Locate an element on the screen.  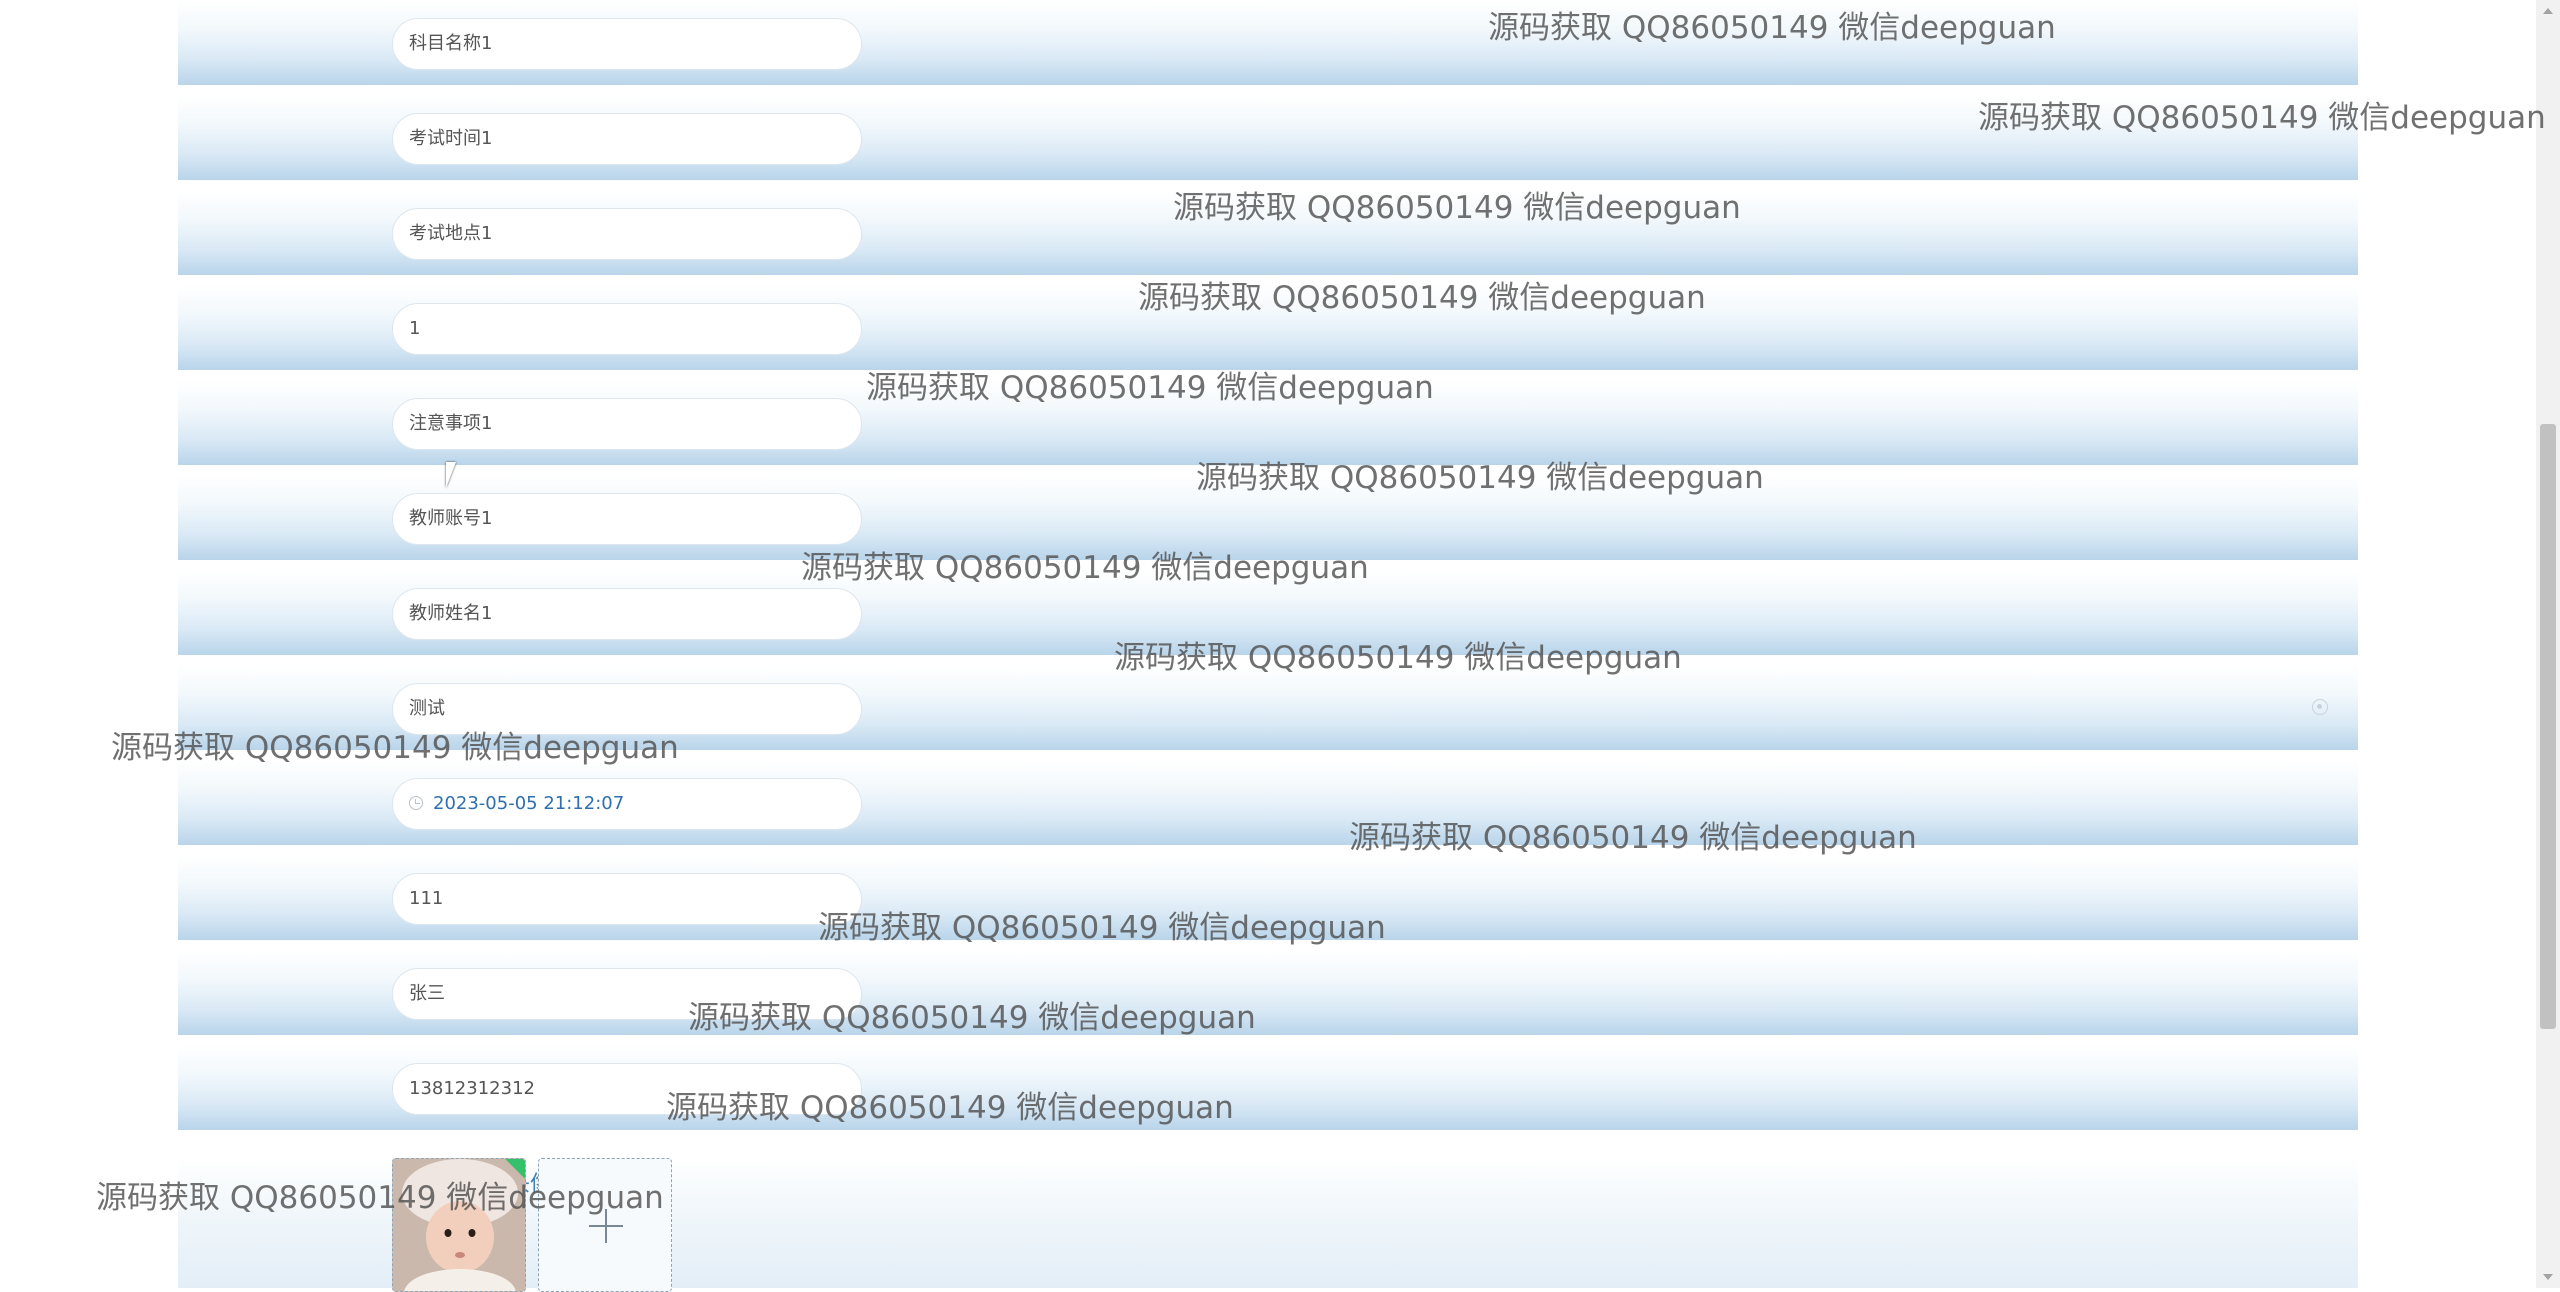
avatar-thumbnail is located at coordinates (459, 1225).